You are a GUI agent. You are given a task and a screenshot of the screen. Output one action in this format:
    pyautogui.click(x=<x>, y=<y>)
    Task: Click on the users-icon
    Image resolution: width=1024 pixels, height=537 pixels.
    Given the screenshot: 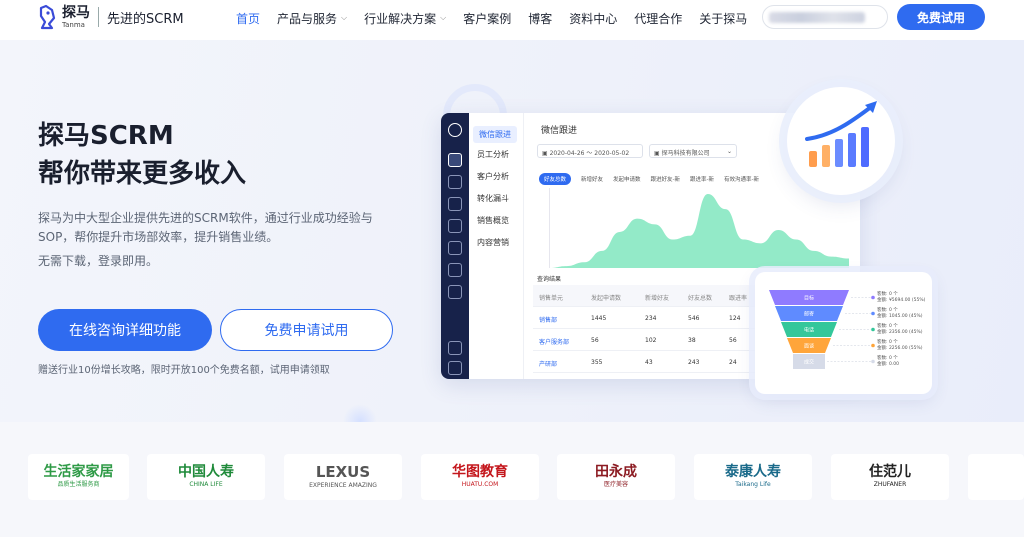 What is the action you would take?
    pyautogui.click(x=455, y=204)
    